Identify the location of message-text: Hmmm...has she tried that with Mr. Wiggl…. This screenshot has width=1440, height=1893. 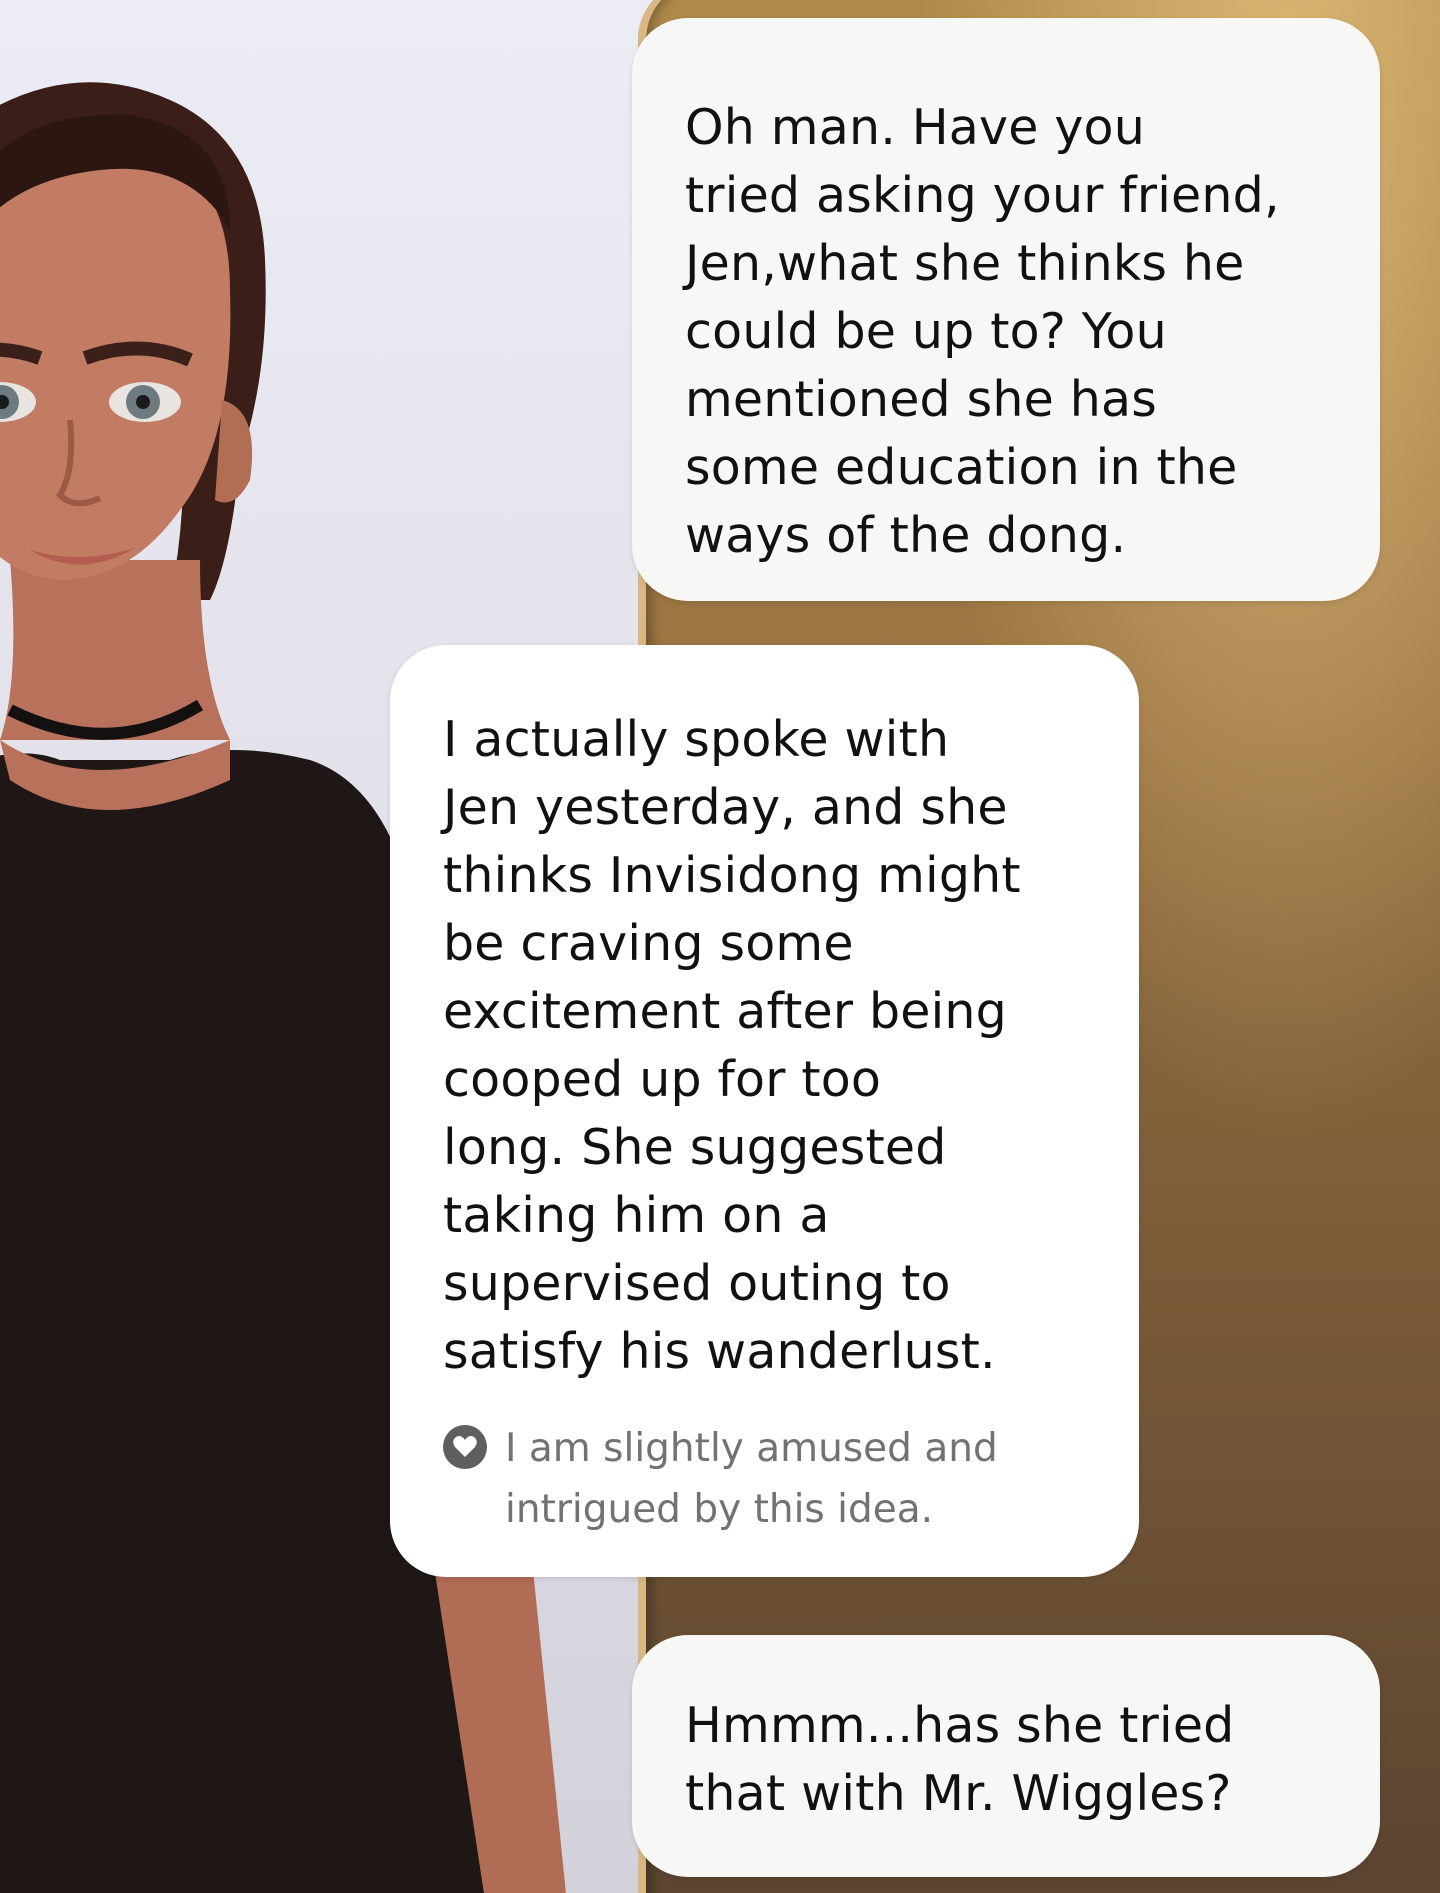
(960, 1759).